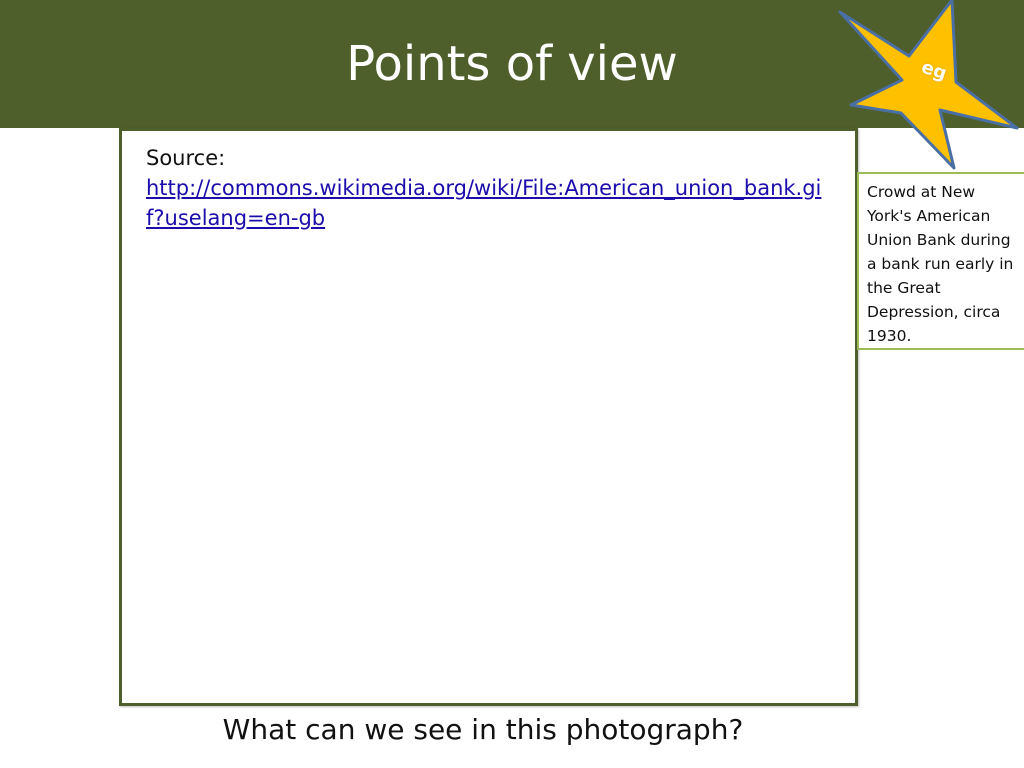  I want to click on source-label: Source:, so click(186, 158).